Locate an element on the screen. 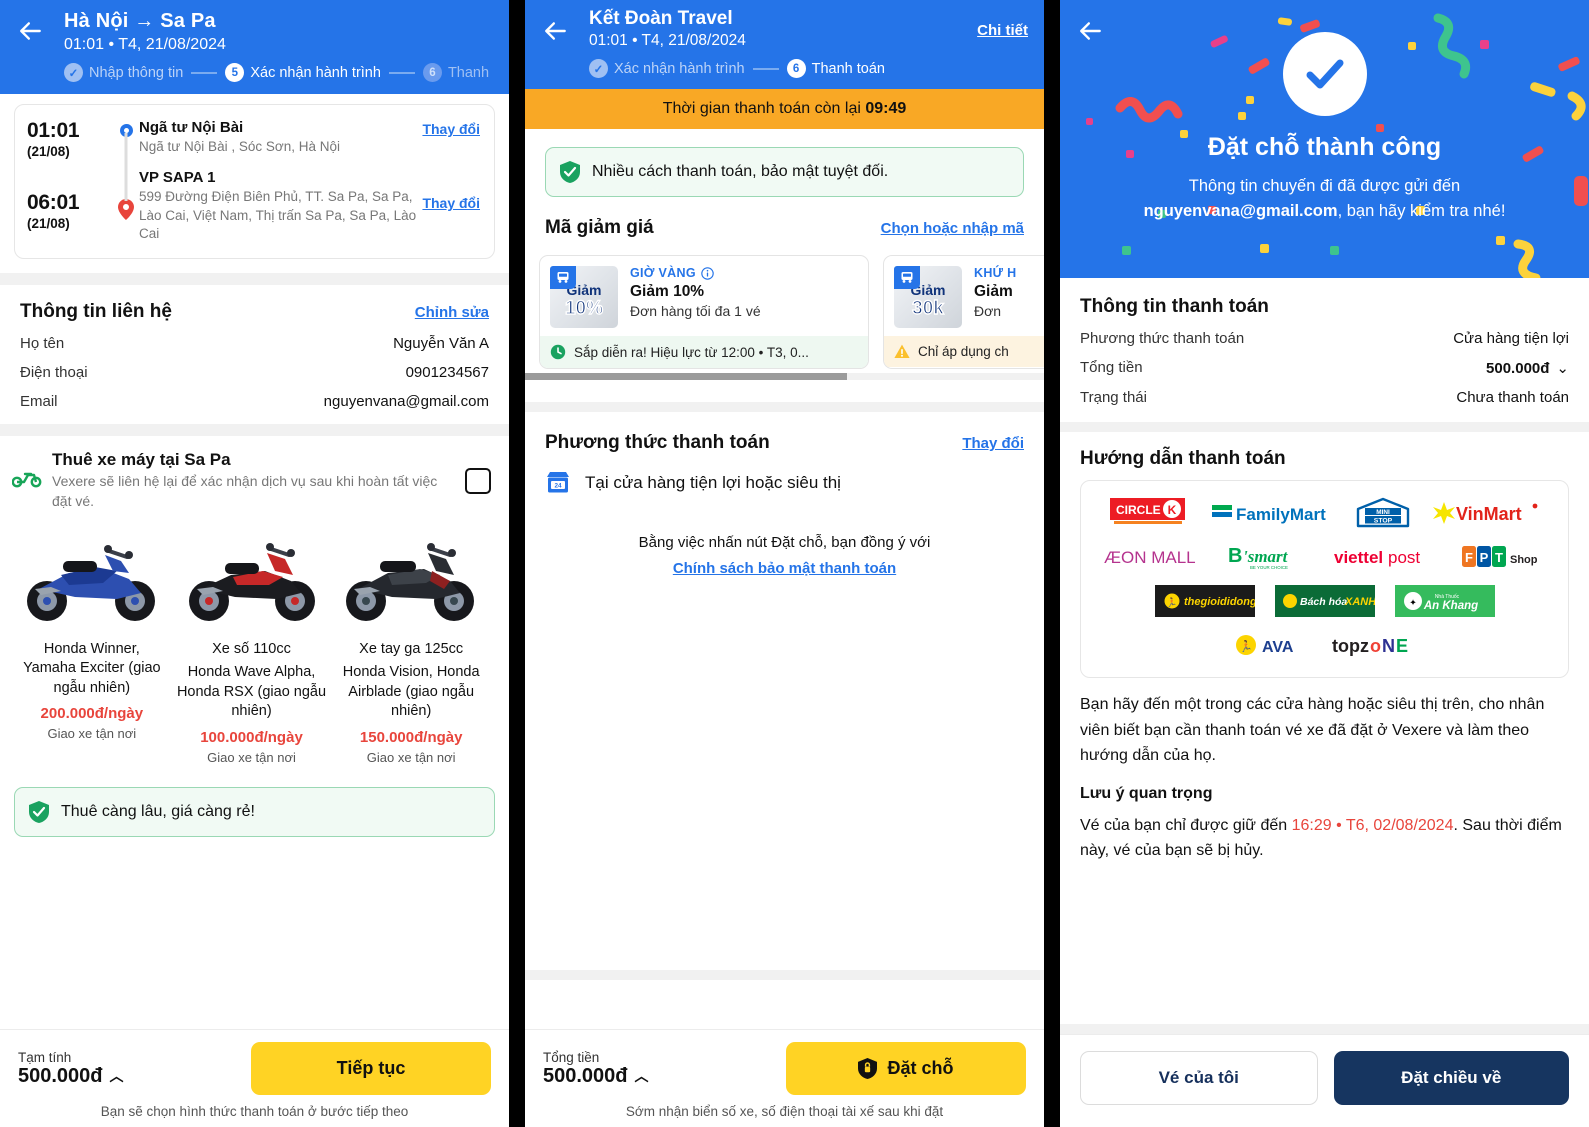  book-return-button: Đặt chiều về is located at coordinates (1451, 1078).